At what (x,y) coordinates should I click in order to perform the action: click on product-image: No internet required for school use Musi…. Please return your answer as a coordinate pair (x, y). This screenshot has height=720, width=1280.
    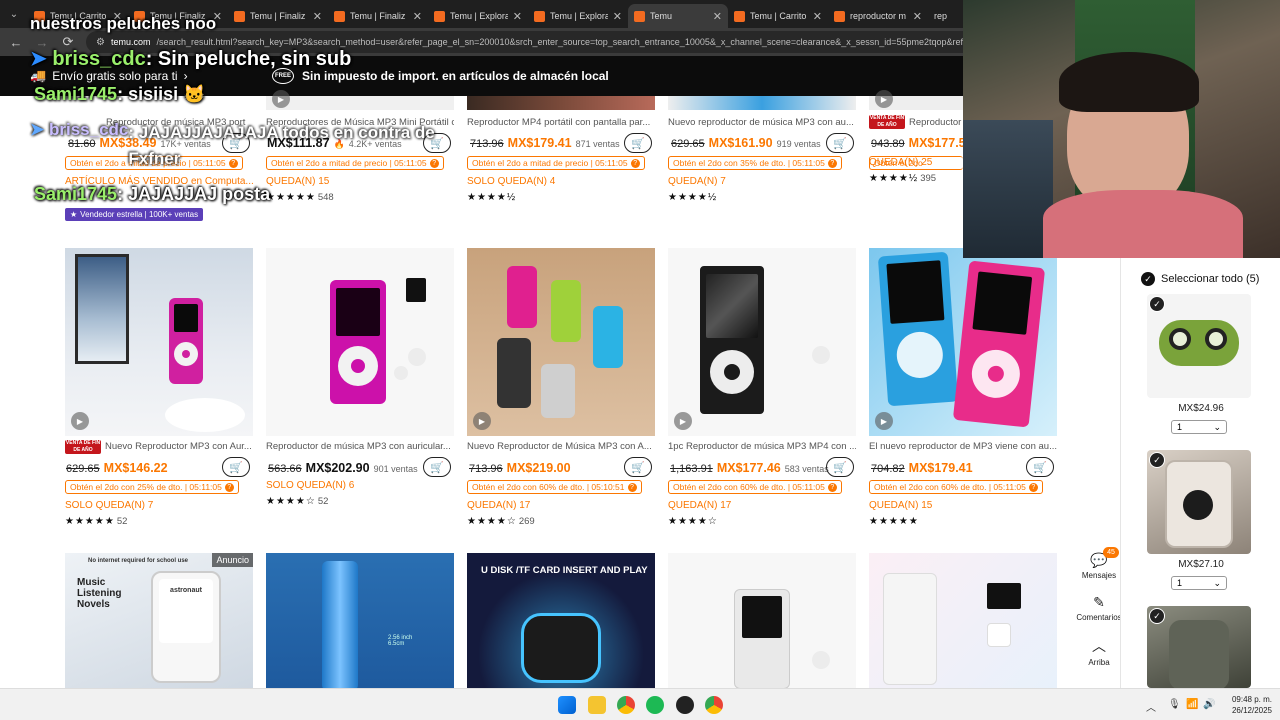
    Looking at the image, I should click on (159, 620).